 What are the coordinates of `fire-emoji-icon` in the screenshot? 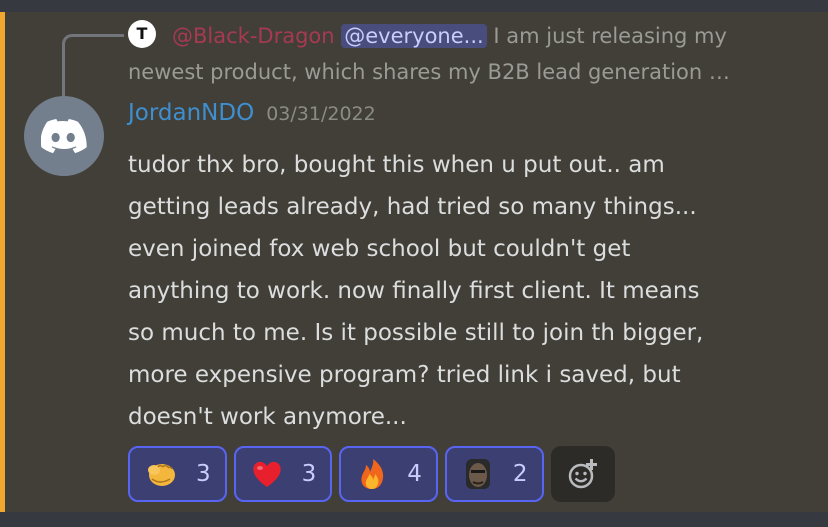 It's located at (372, 474).